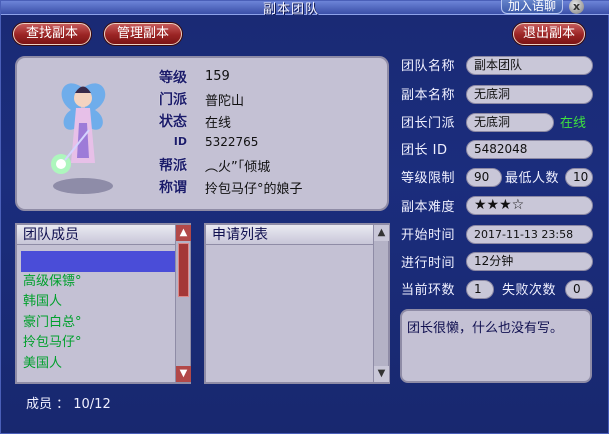  Describe the element at coordinates (579, 289) in the screenshot. I see `fail-count-field: 0` at that location.